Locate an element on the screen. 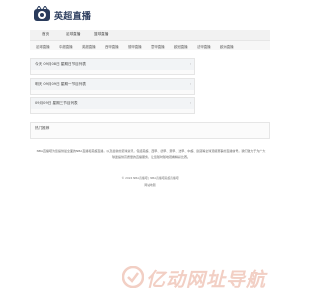 The width and height of the screenshot is (320, 300). nav-football-live: 足球直播 is located at coordinates (73, 34).